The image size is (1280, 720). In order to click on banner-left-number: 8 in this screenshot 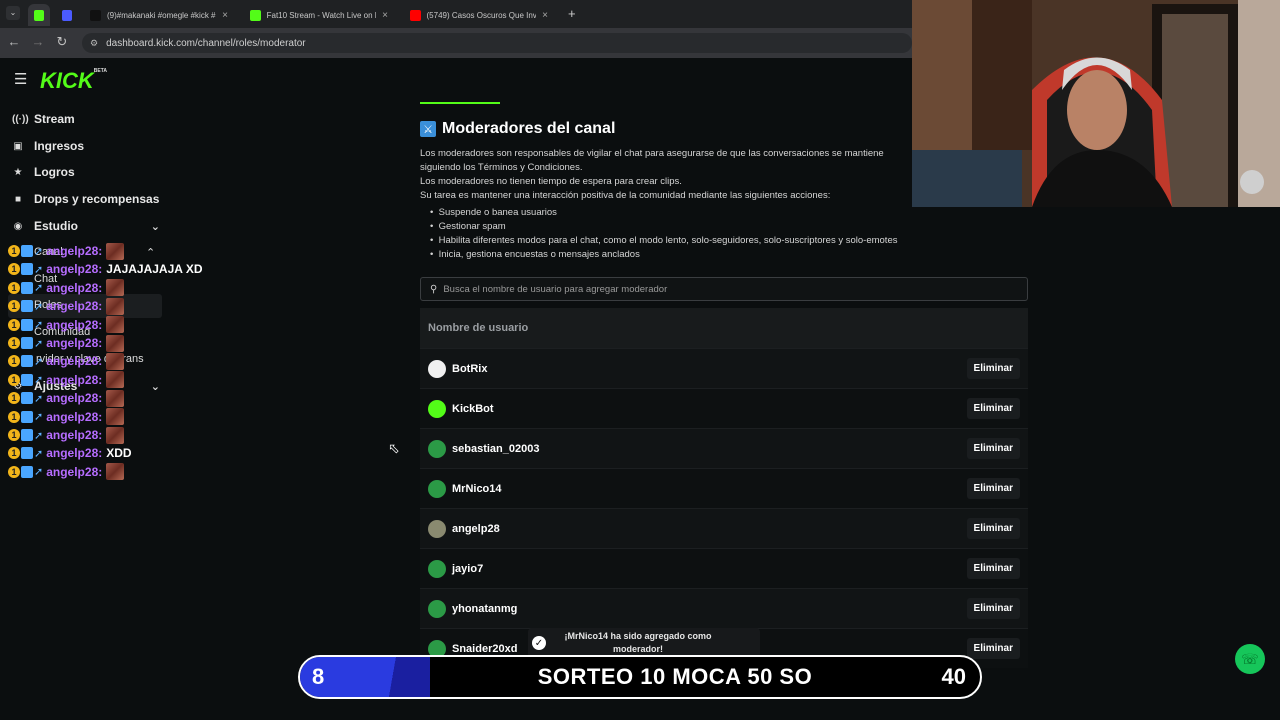, I will do `click(365, 677)`.